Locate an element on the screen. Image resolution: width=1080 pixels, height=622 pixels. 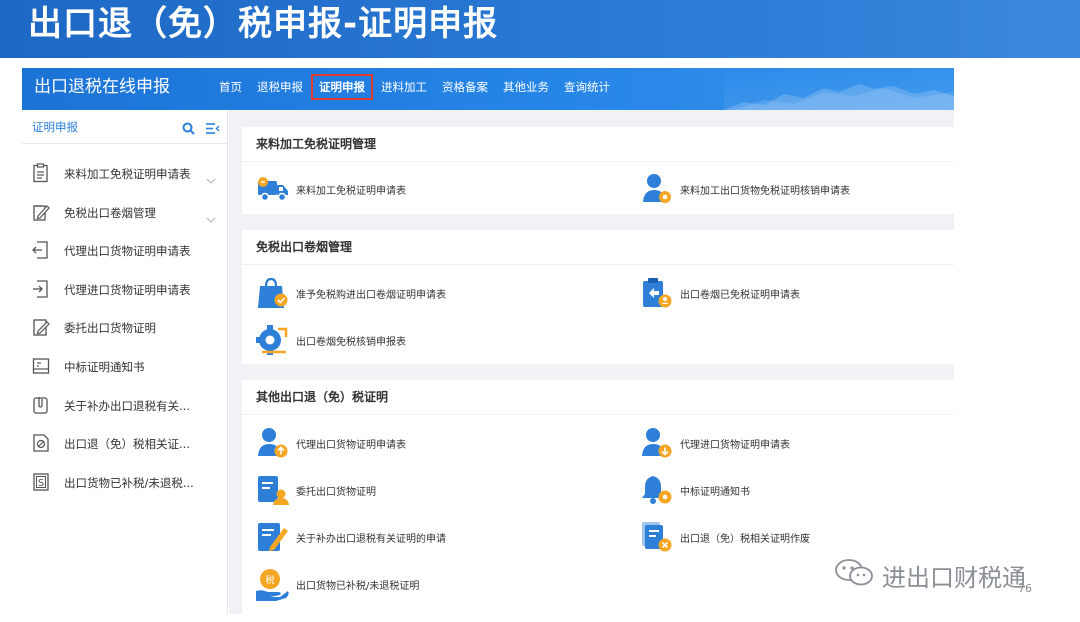
paperclip-doc-icon is located at coordinates (41, 405).